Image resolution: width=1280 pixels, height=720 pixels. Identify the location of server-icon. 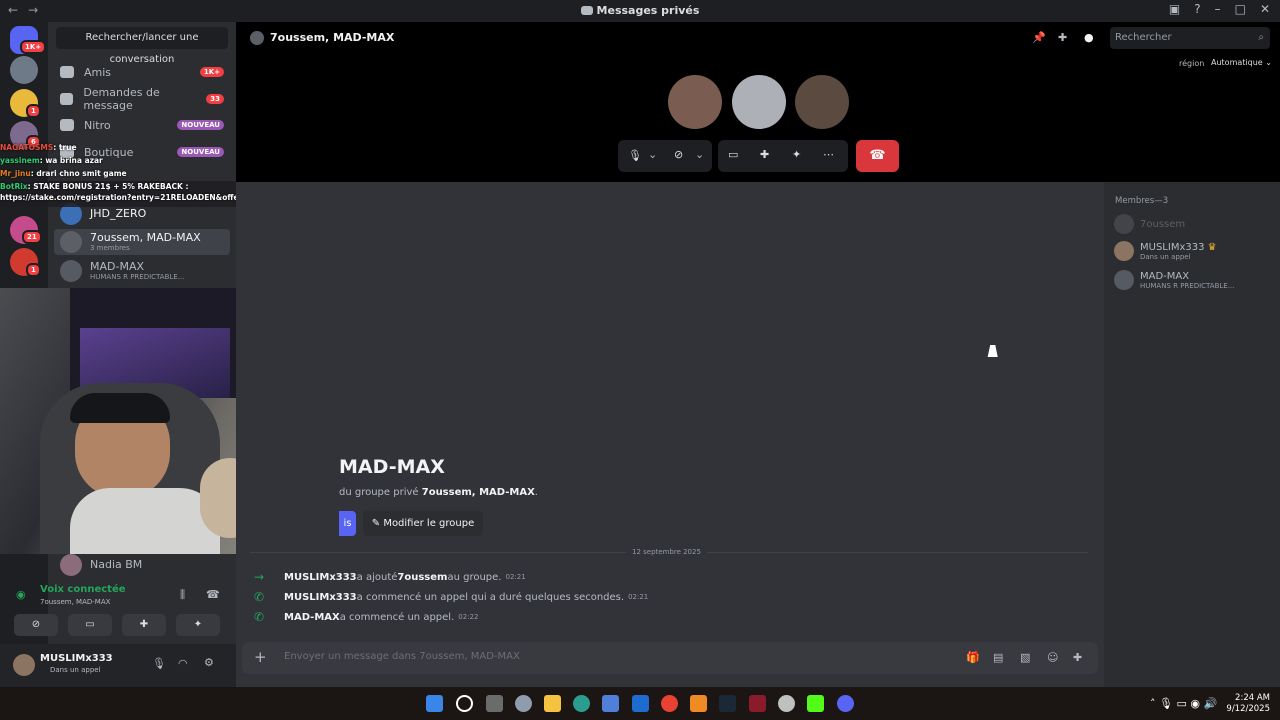
(24, 70).